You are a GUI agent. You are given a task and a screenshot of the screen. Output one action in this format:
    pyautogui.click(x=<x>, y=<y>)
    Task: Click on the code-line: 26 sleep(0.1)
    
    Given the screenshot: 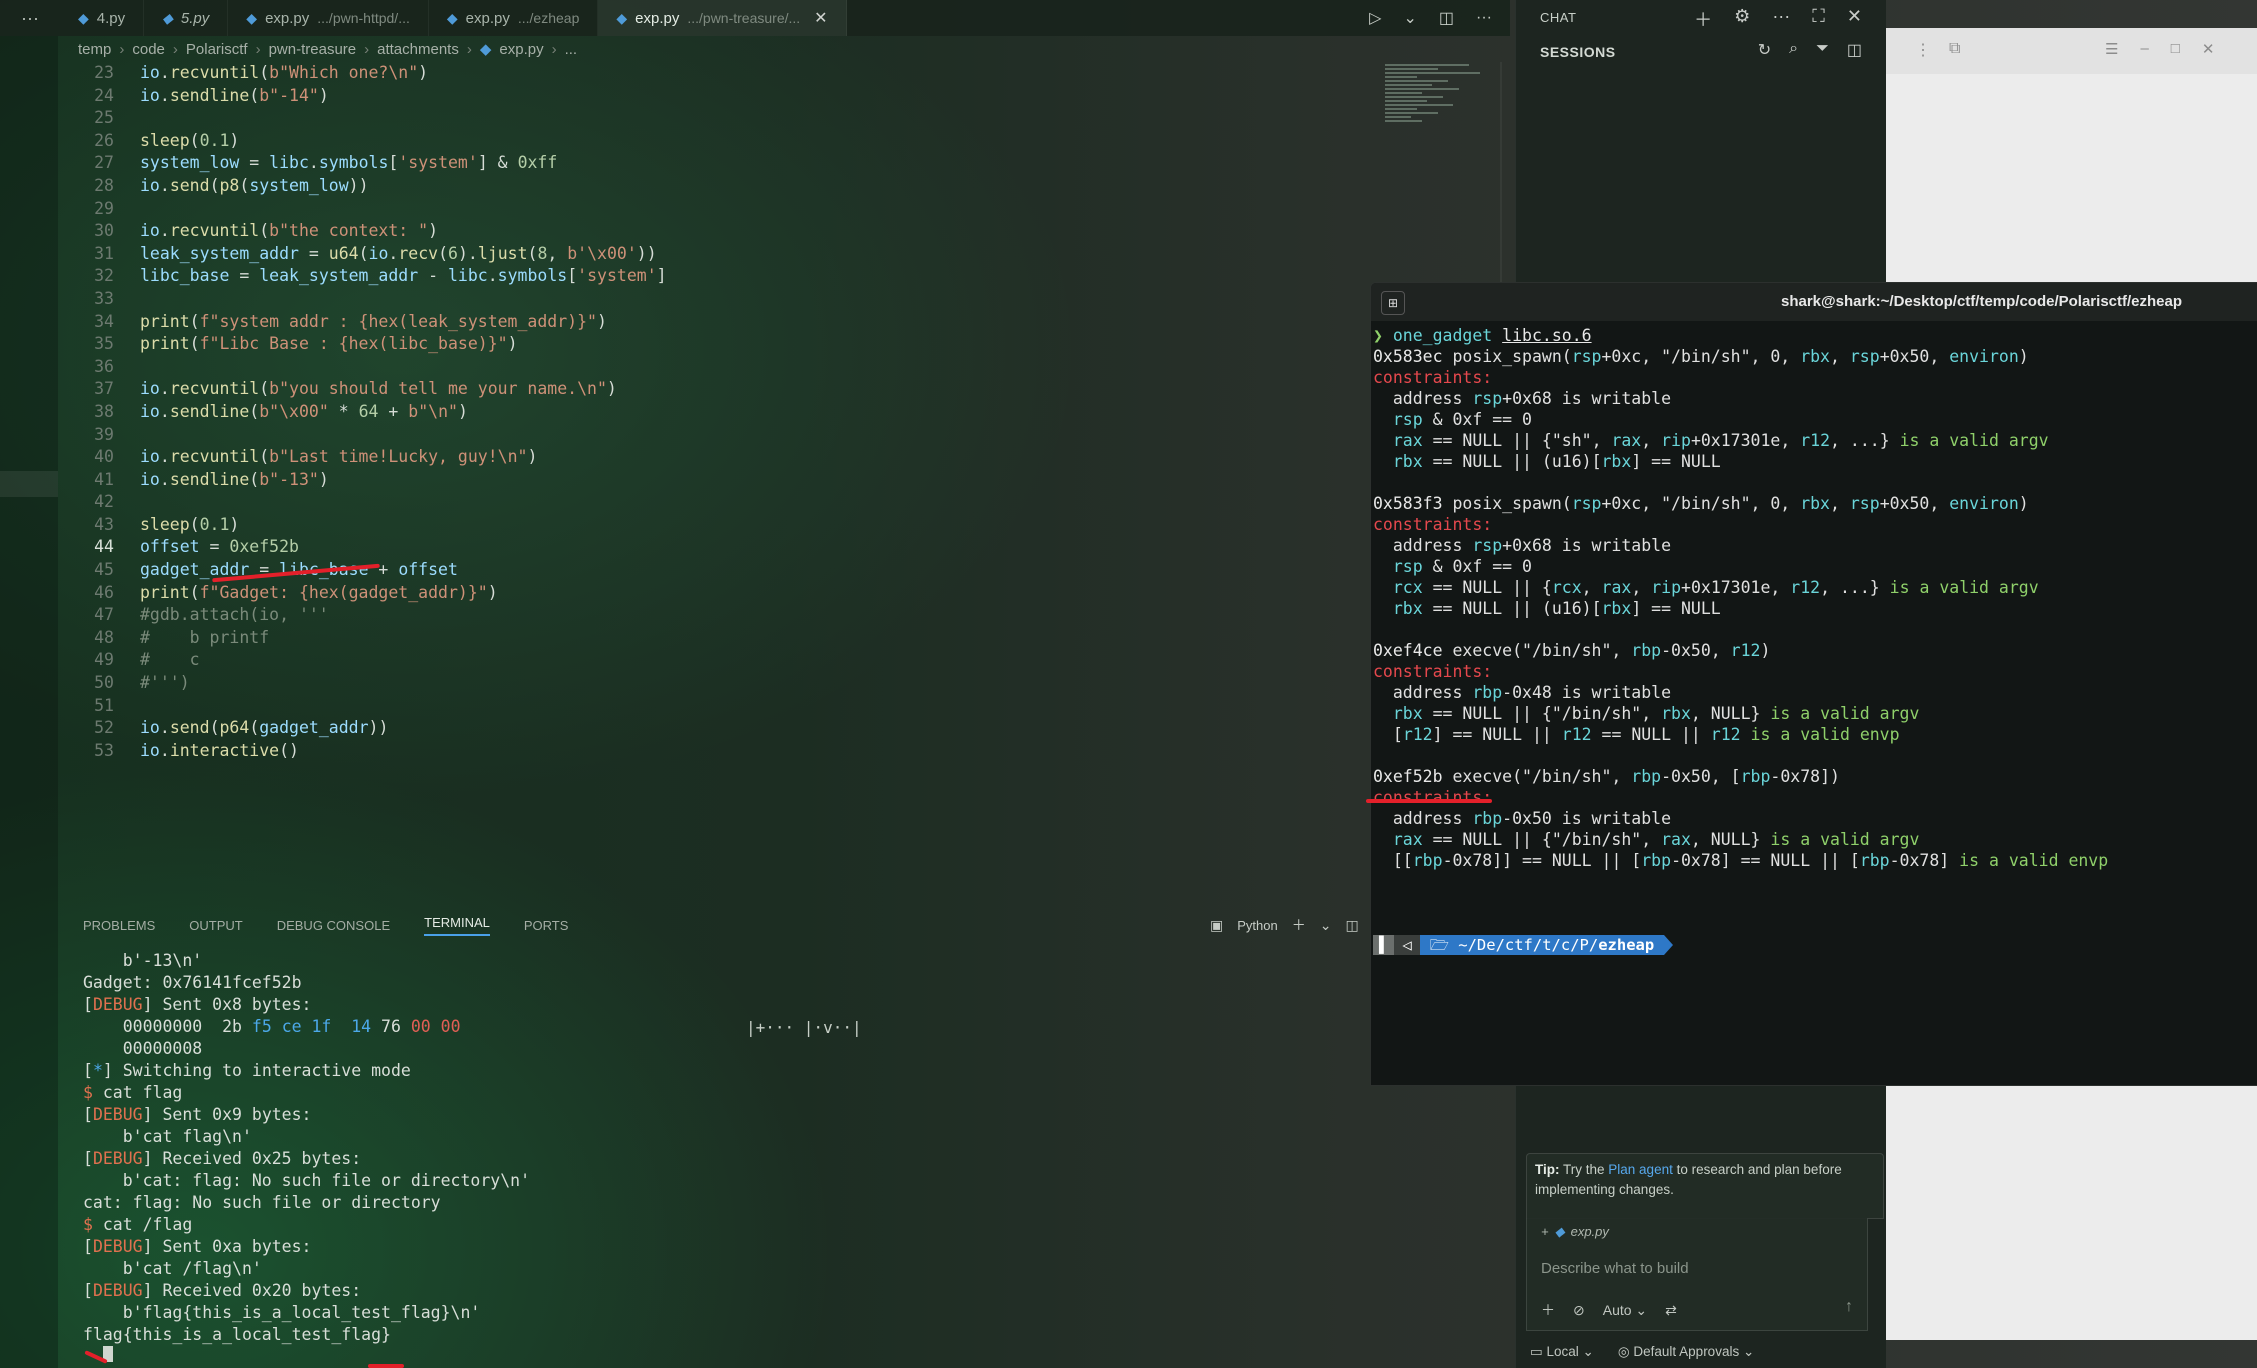 What is the action you would take?
    pyautogui.click(x=785, y=141)
    